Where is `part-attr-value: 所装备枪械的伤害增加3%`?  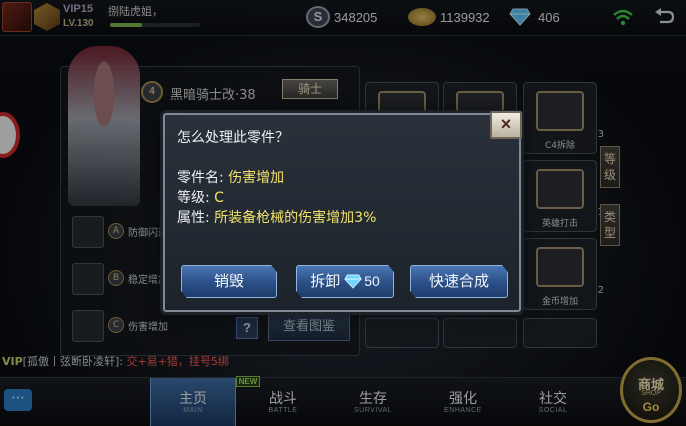
part-attr-value: 所装备枪械的伤害增加3% is located at coordinates (295, 218).